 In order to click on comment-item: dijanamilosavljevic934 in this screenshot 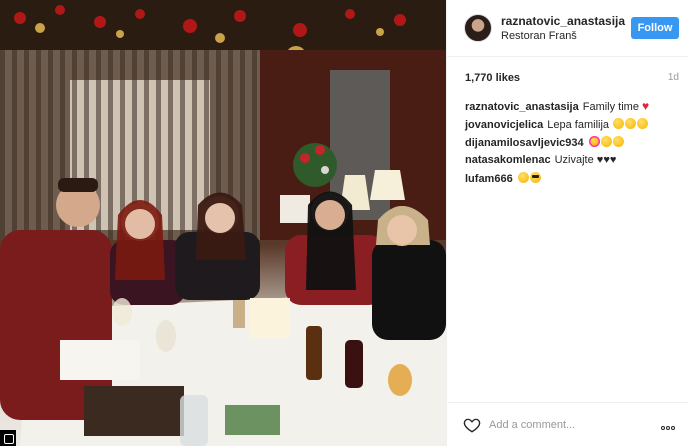, I will do `click(573, 145)`.